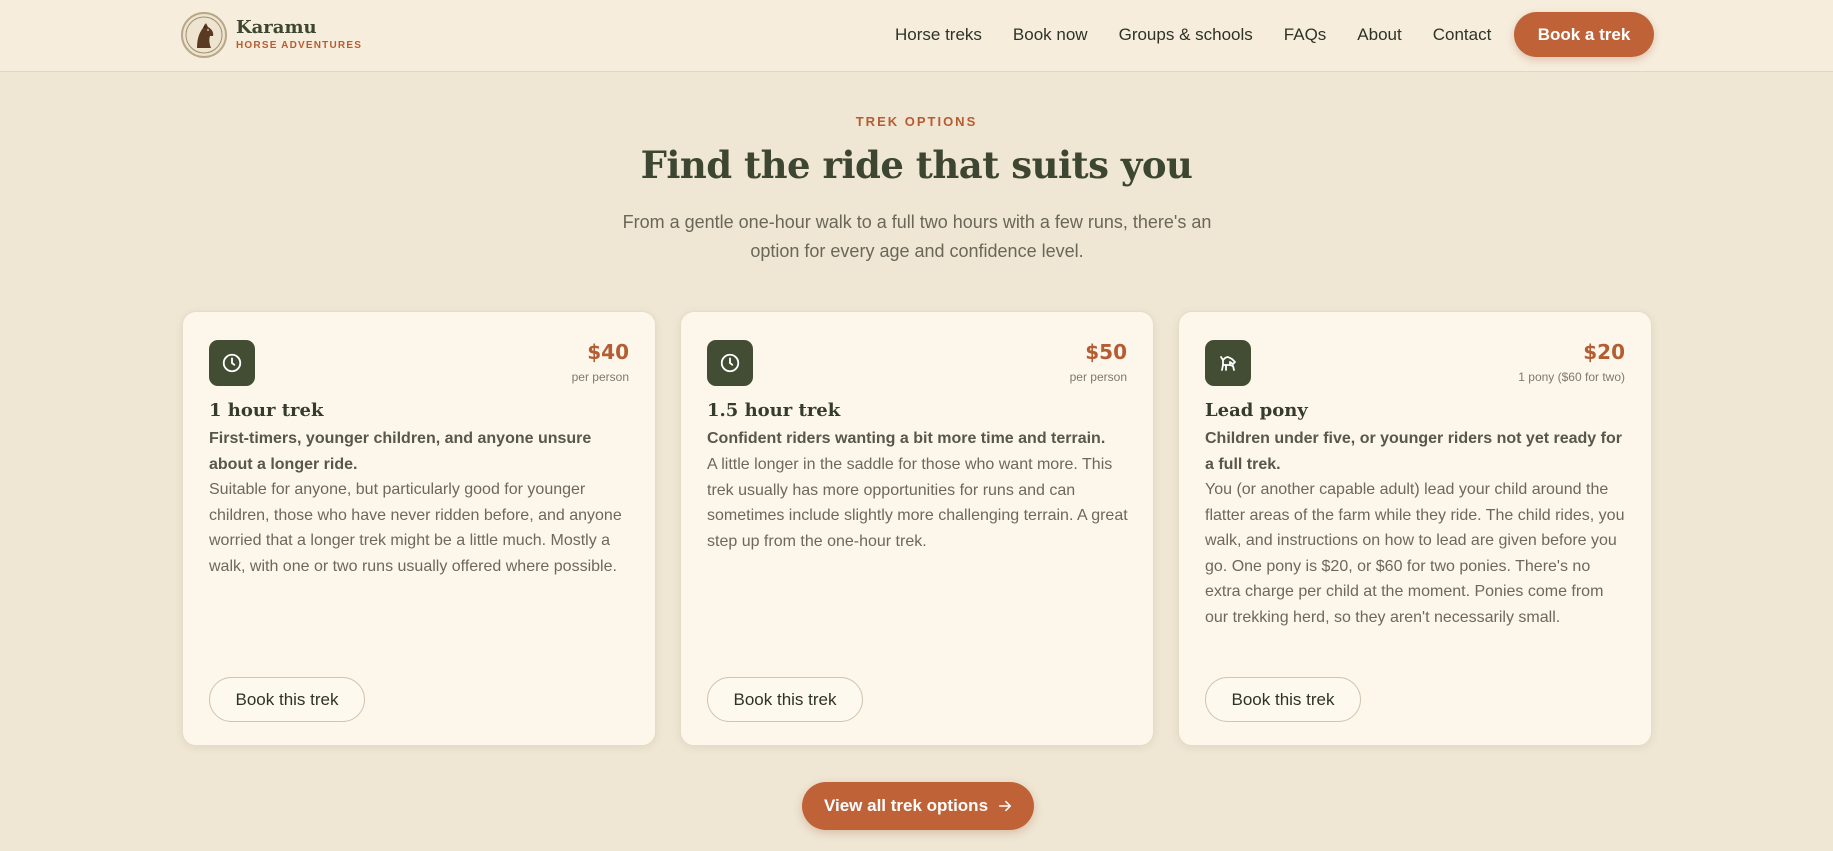 This screenshot has width=1833, height=851. What do you see at coordinates (1571, 377) in the screenshot?
I see `card-price-unit: 1 pony ($60 for two)` at bounding box center [1571, 377].